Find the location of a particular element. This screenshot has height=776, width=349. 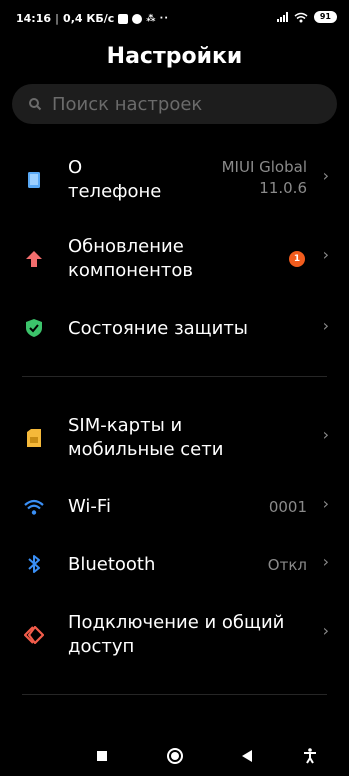

settings-item-bluetooth: Bluetooth Откл › is located at coordinates (174, 565).